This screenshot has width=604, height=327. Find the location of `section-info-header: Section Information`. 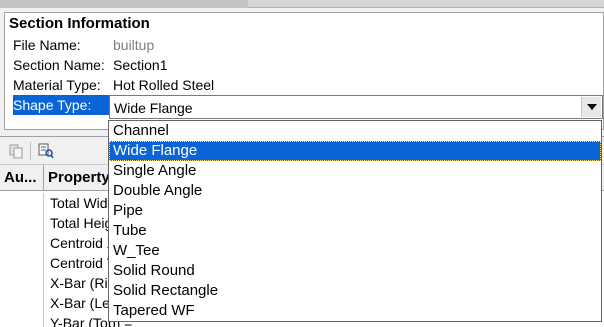

section-info-header: Section Information is located at coordinates (79, 23).